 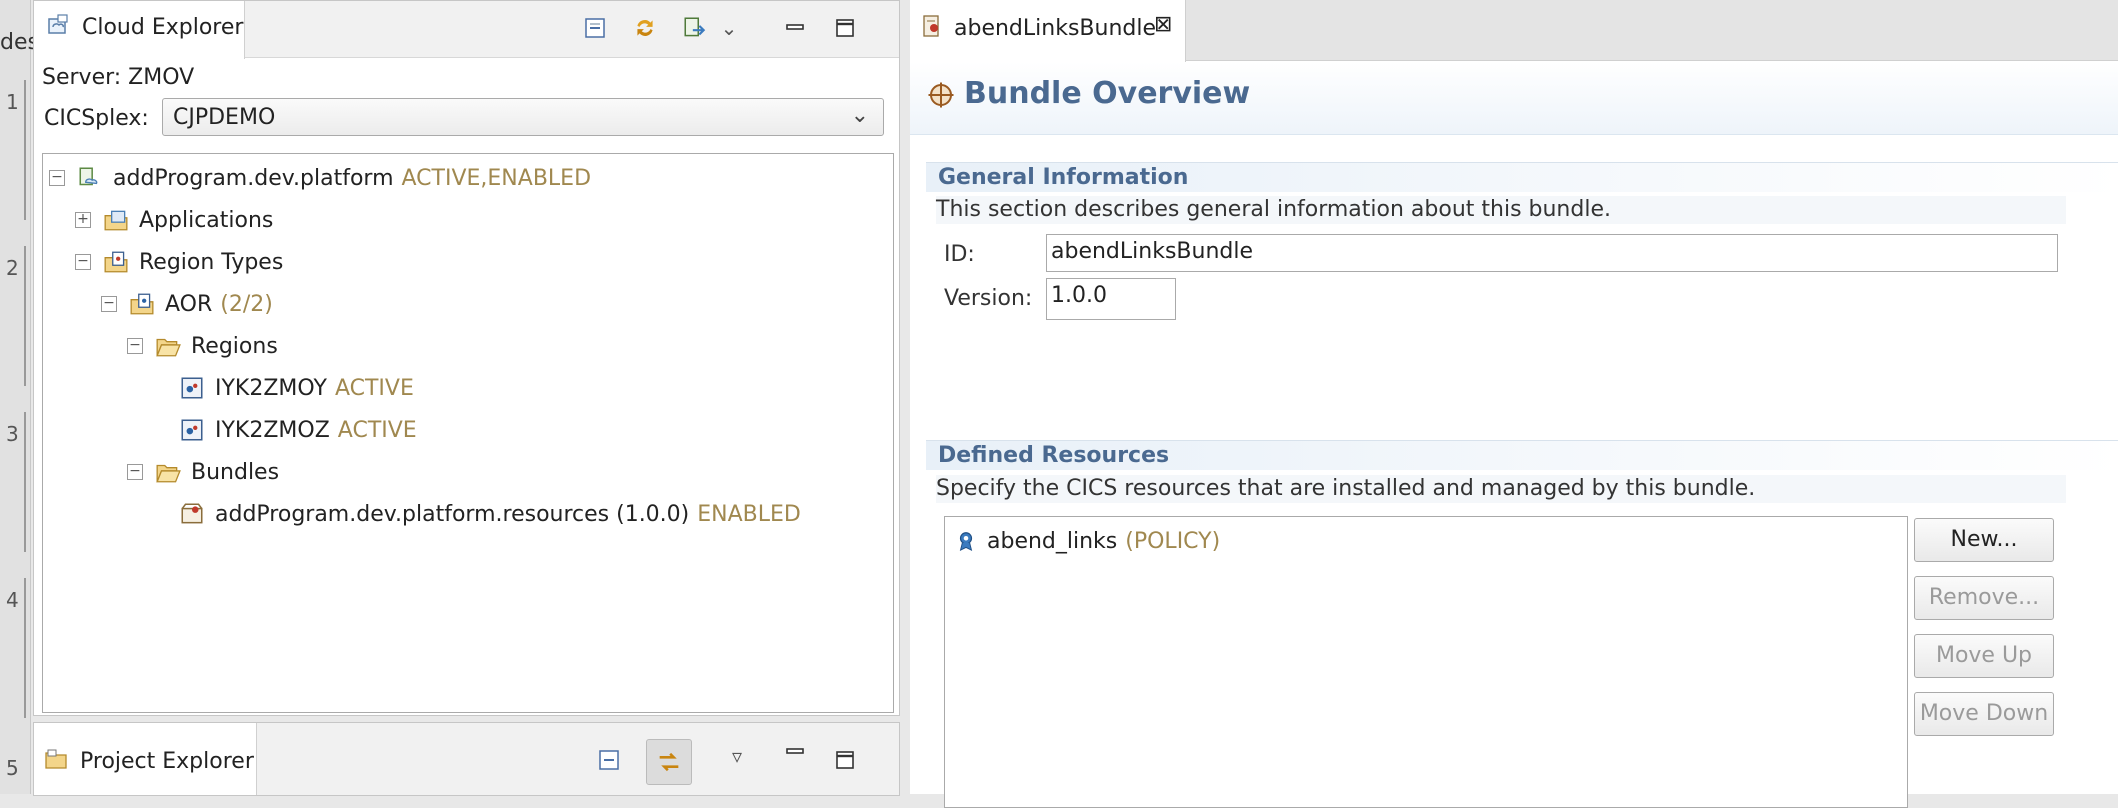 I want to click on cicsplex-select: CJPDEMO ⌄, so click(x=523, y=117).